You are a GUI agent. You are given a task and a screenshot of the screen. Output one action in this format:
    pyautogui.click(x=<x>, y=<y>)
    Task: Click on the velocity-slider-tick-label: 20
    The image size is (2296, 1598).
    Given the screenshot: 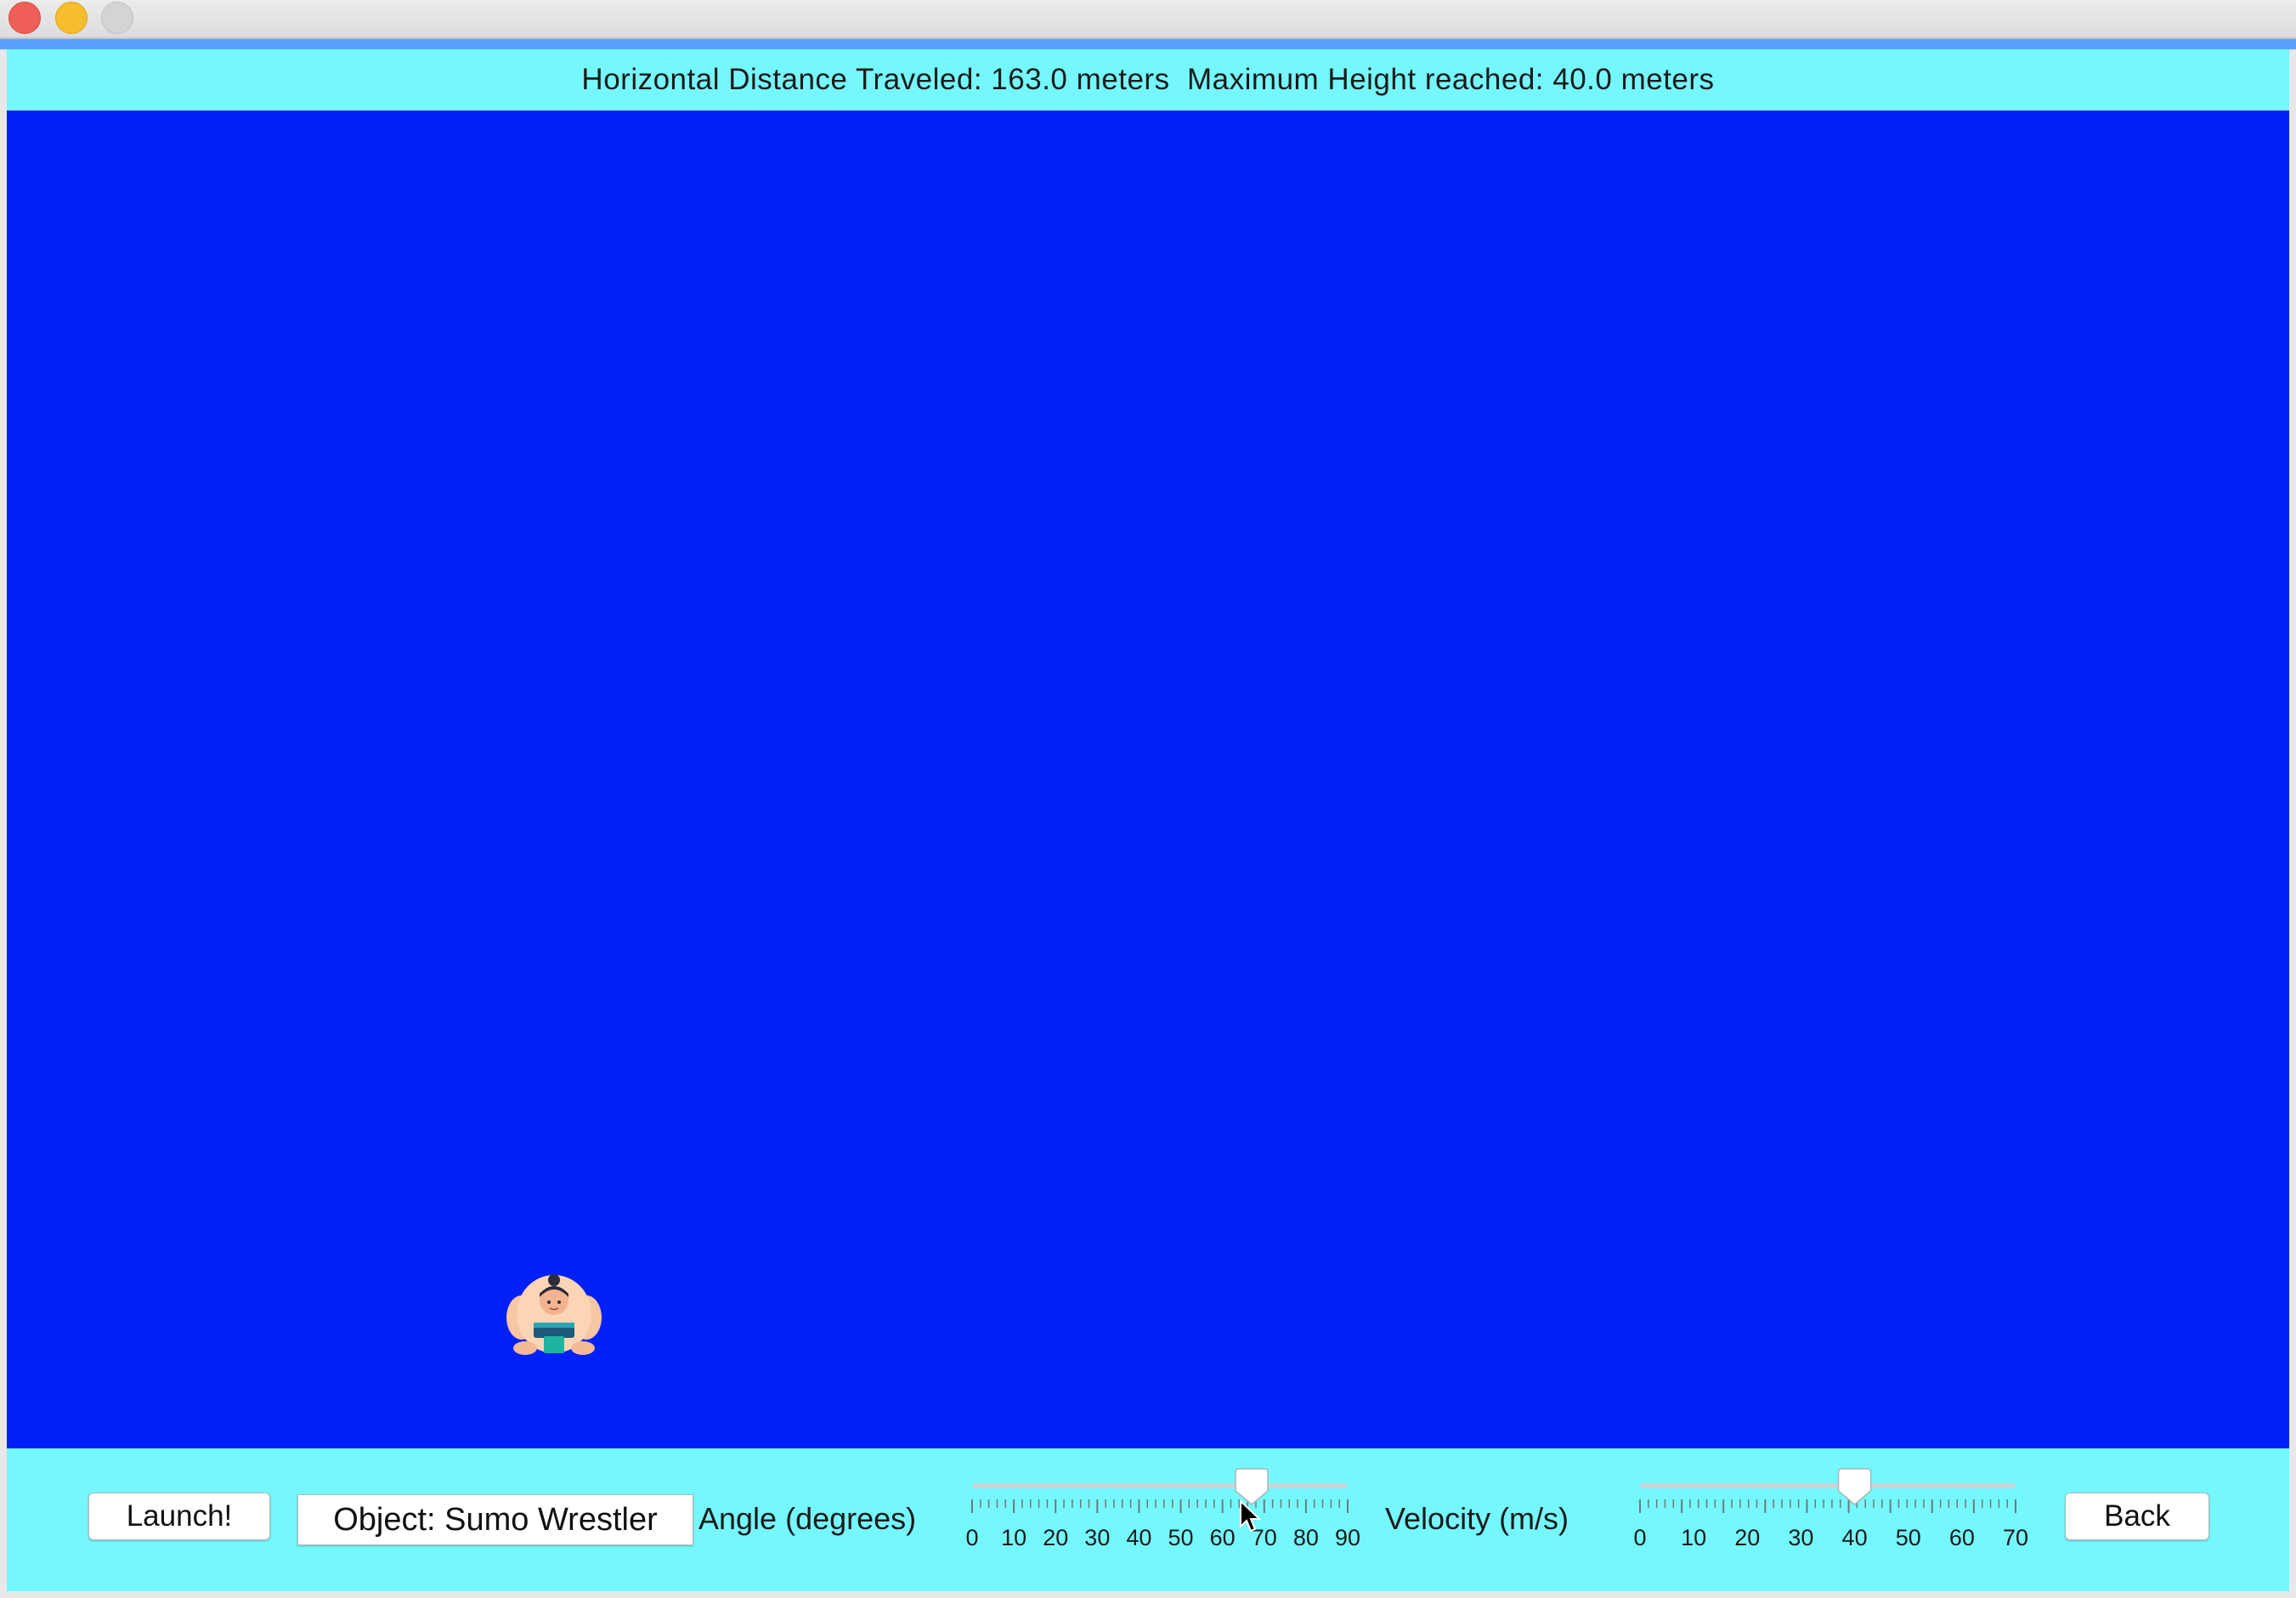 What is the action you would take?
    pyautogui.click(x=1747, y=1537)
    